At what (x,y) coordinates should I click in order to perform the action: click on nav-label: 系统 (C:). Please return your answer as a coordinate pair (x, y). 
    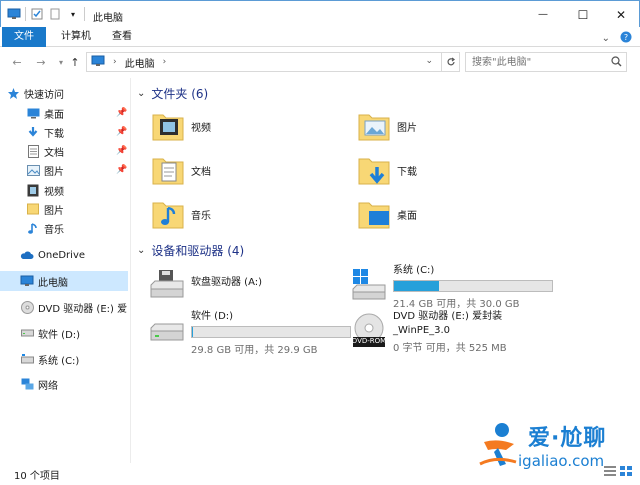
    Looking at the image, I should click on (59, 361).